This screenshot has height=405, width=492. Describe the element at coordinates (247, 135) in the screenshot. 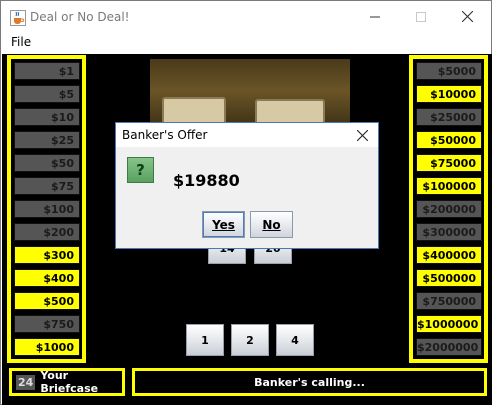

I see `dialog-title-bar: Banker's Offer` at that location.